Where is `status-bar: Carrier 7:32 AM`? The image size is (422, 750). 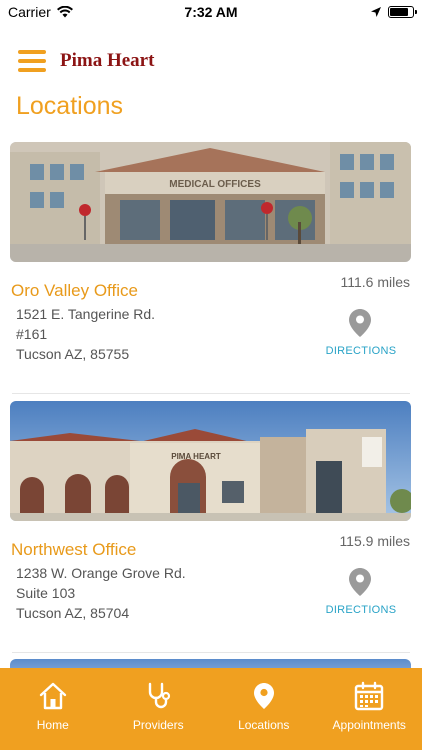 status-bar: Carrier 7:32 AM is located at coordinates (211, 12).